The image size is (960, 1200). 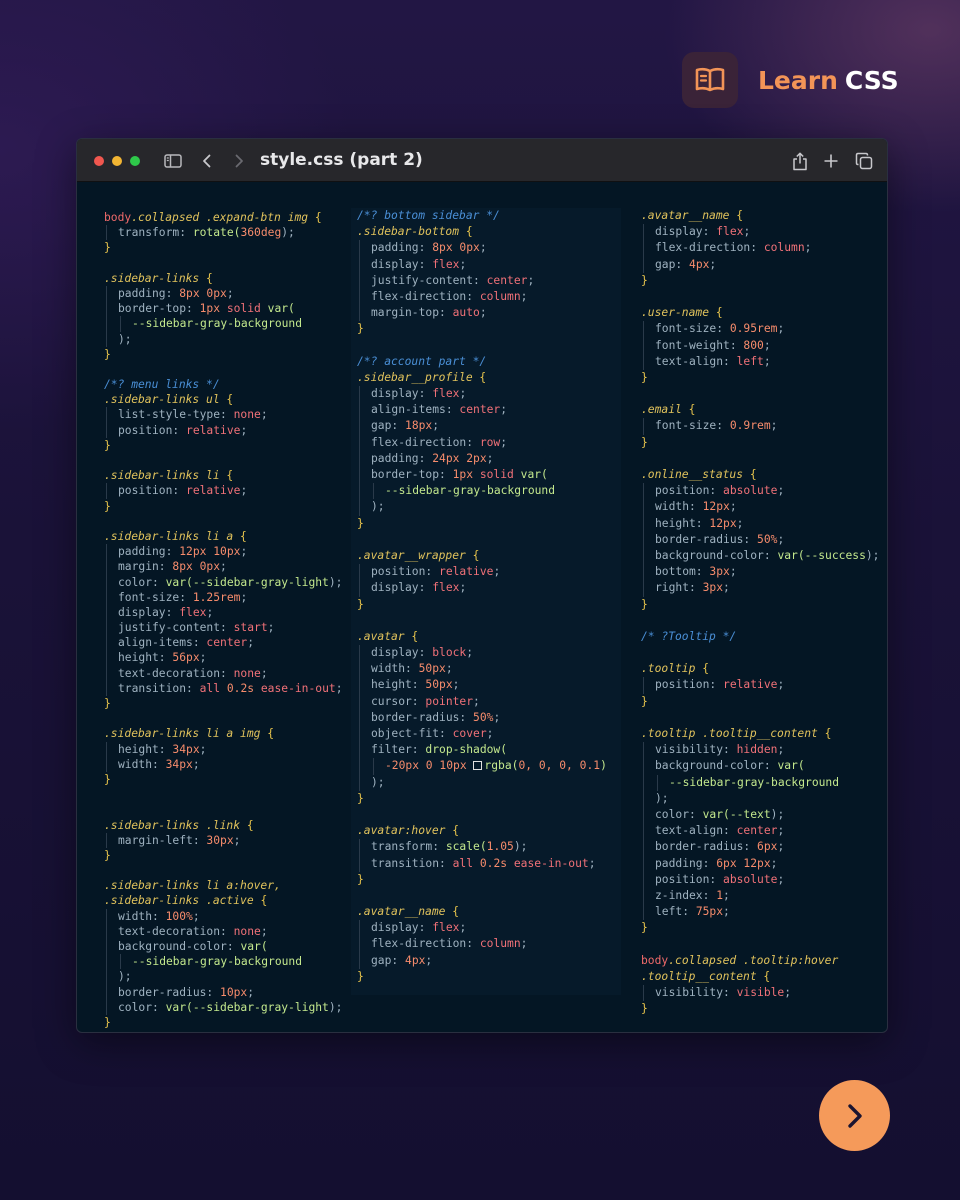 I want to click on code-token: 0, 0, 0, 0.1, so click(x=559, y=766).